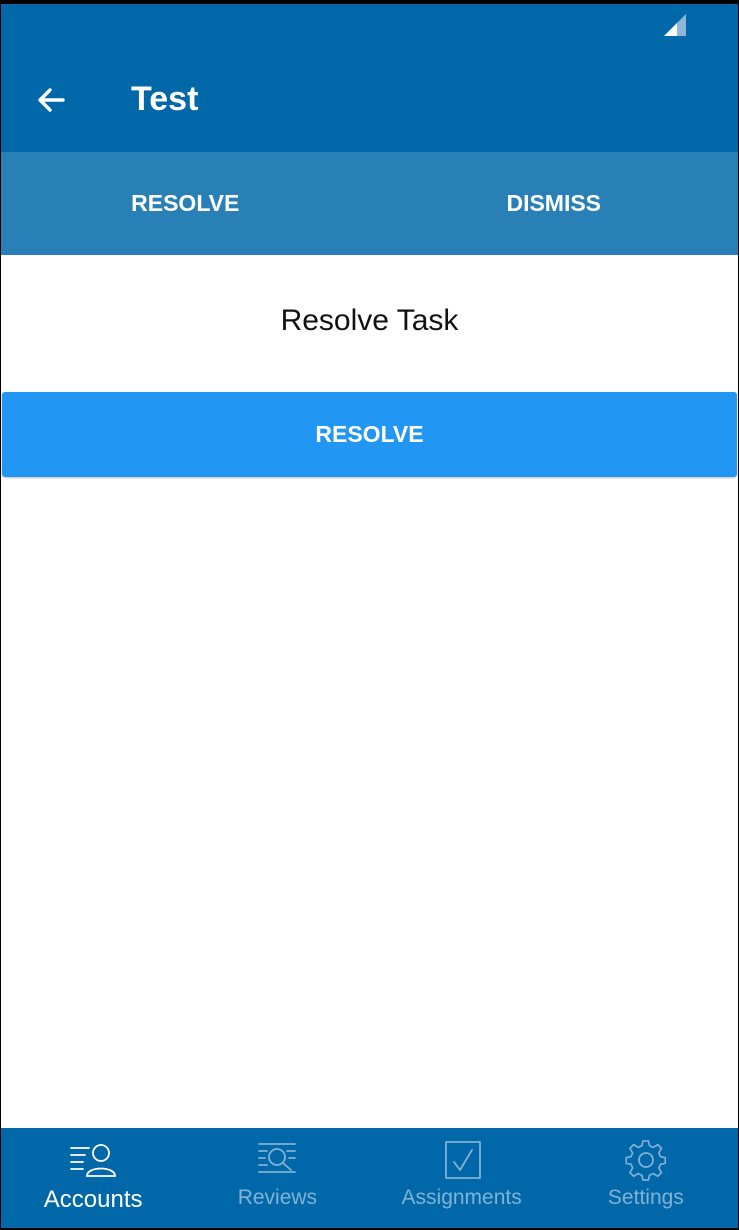 The height and width of the screenshot is (1230, 739). I want to click on back-button, so click(51, 100).